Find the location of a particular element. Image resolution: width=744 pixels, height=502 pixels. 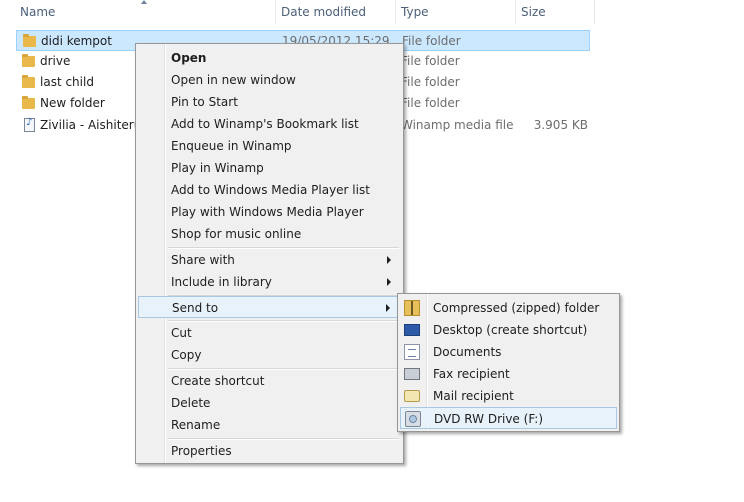

menu-item-label: Open is located at coordinates (189, 58).